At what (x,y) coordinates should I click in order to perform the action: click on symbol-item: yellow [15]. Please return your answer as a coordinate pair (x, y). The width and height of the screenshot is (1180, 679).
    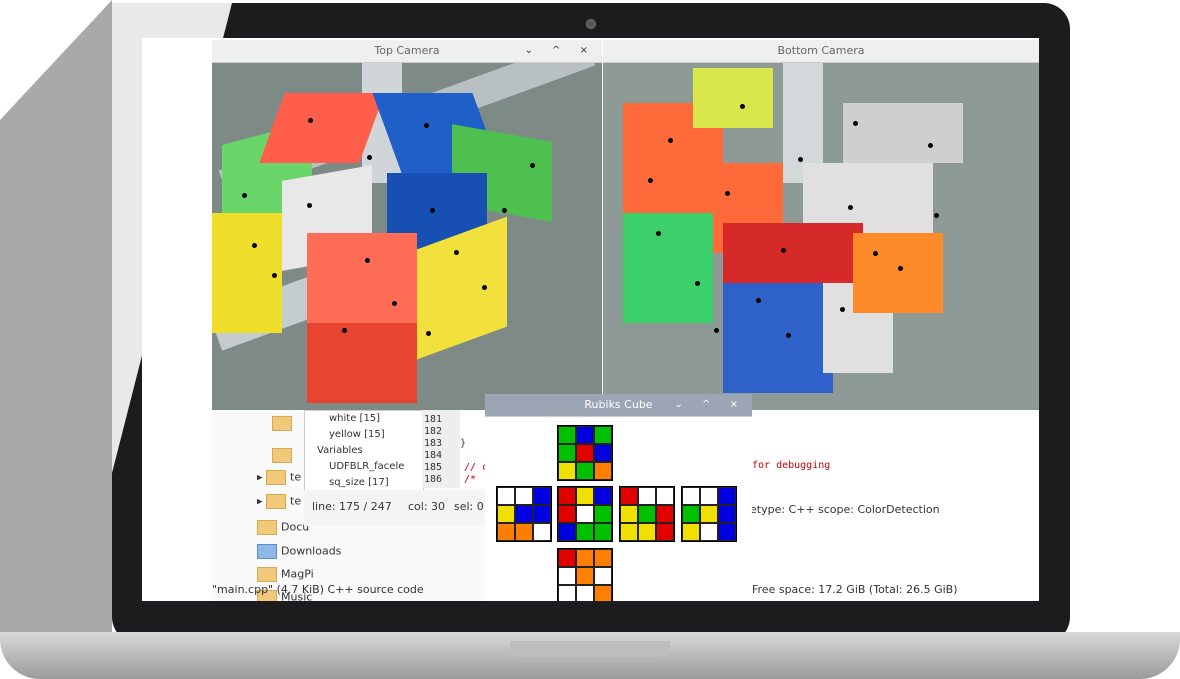
    Looking at the image, I should click on (357, 434).